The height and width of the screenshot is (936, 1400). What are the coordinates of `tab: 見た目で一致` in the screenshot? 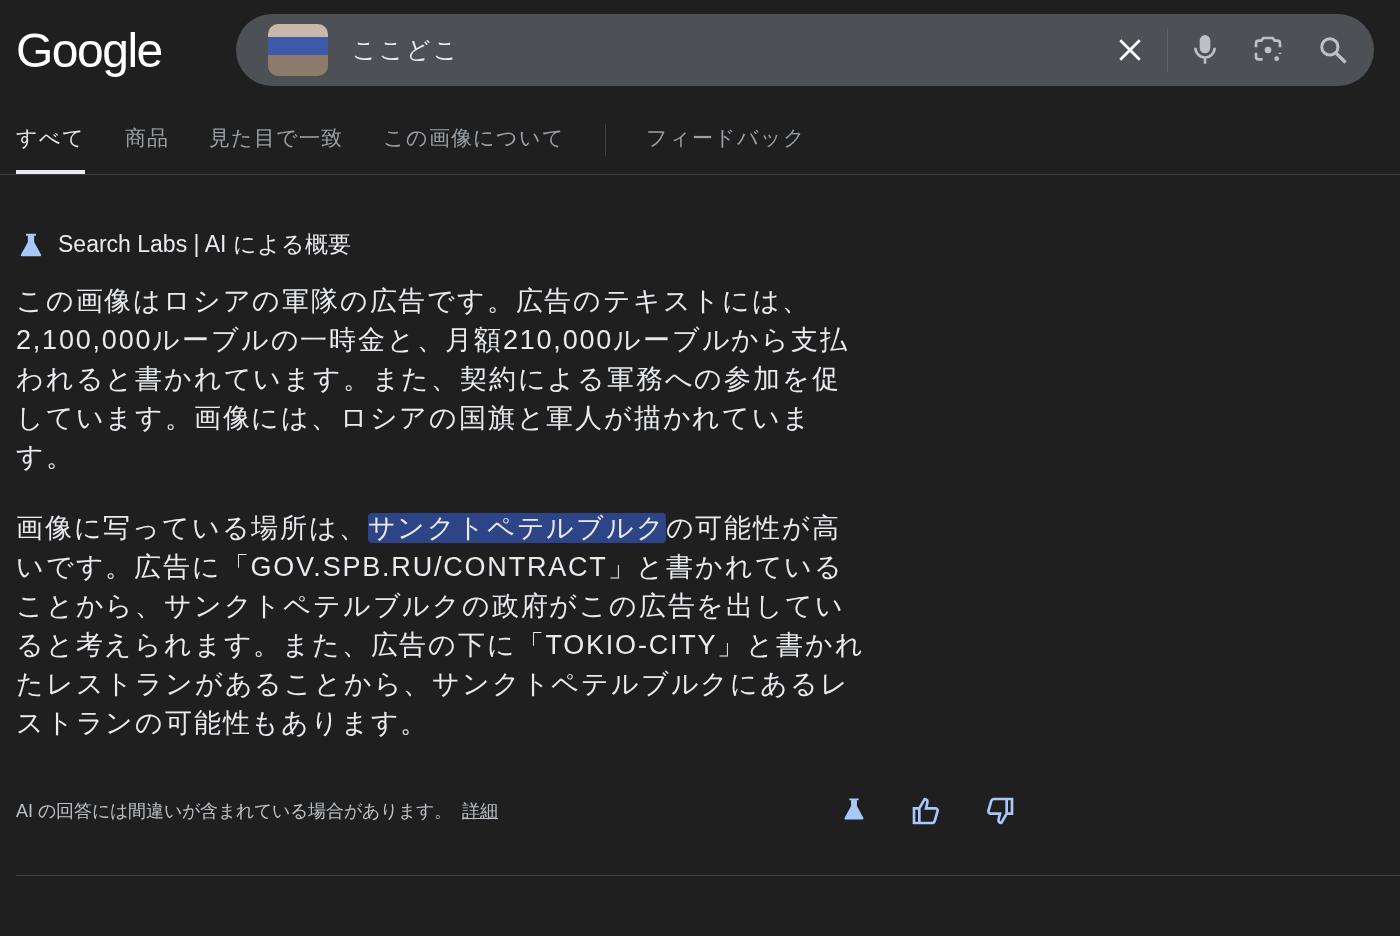 It's located at (276, 149).